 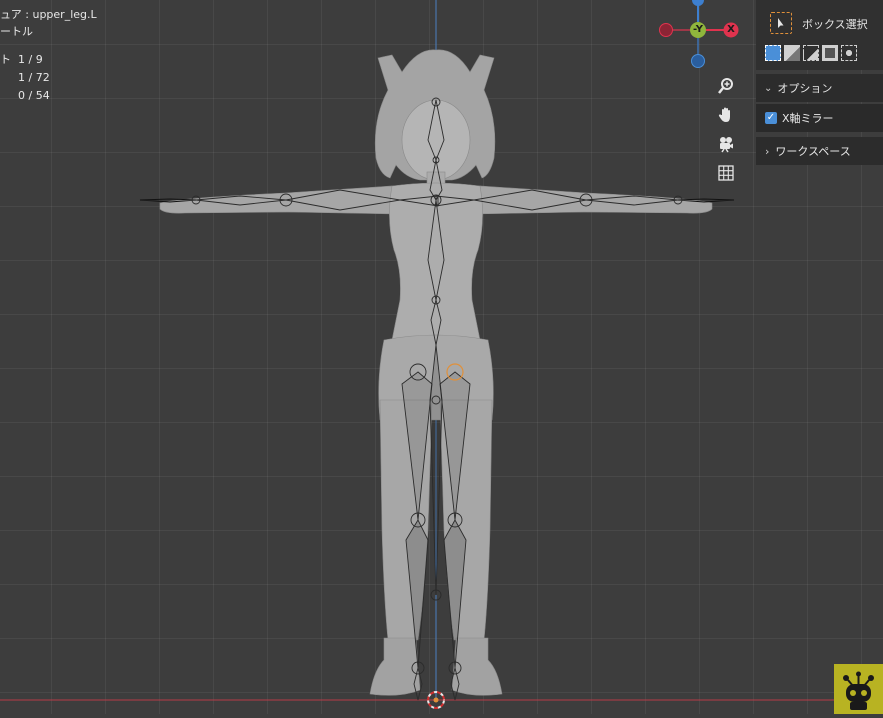 I want to click on workspace-panel-header: › ワークスペース, so click(x=819, y=151).